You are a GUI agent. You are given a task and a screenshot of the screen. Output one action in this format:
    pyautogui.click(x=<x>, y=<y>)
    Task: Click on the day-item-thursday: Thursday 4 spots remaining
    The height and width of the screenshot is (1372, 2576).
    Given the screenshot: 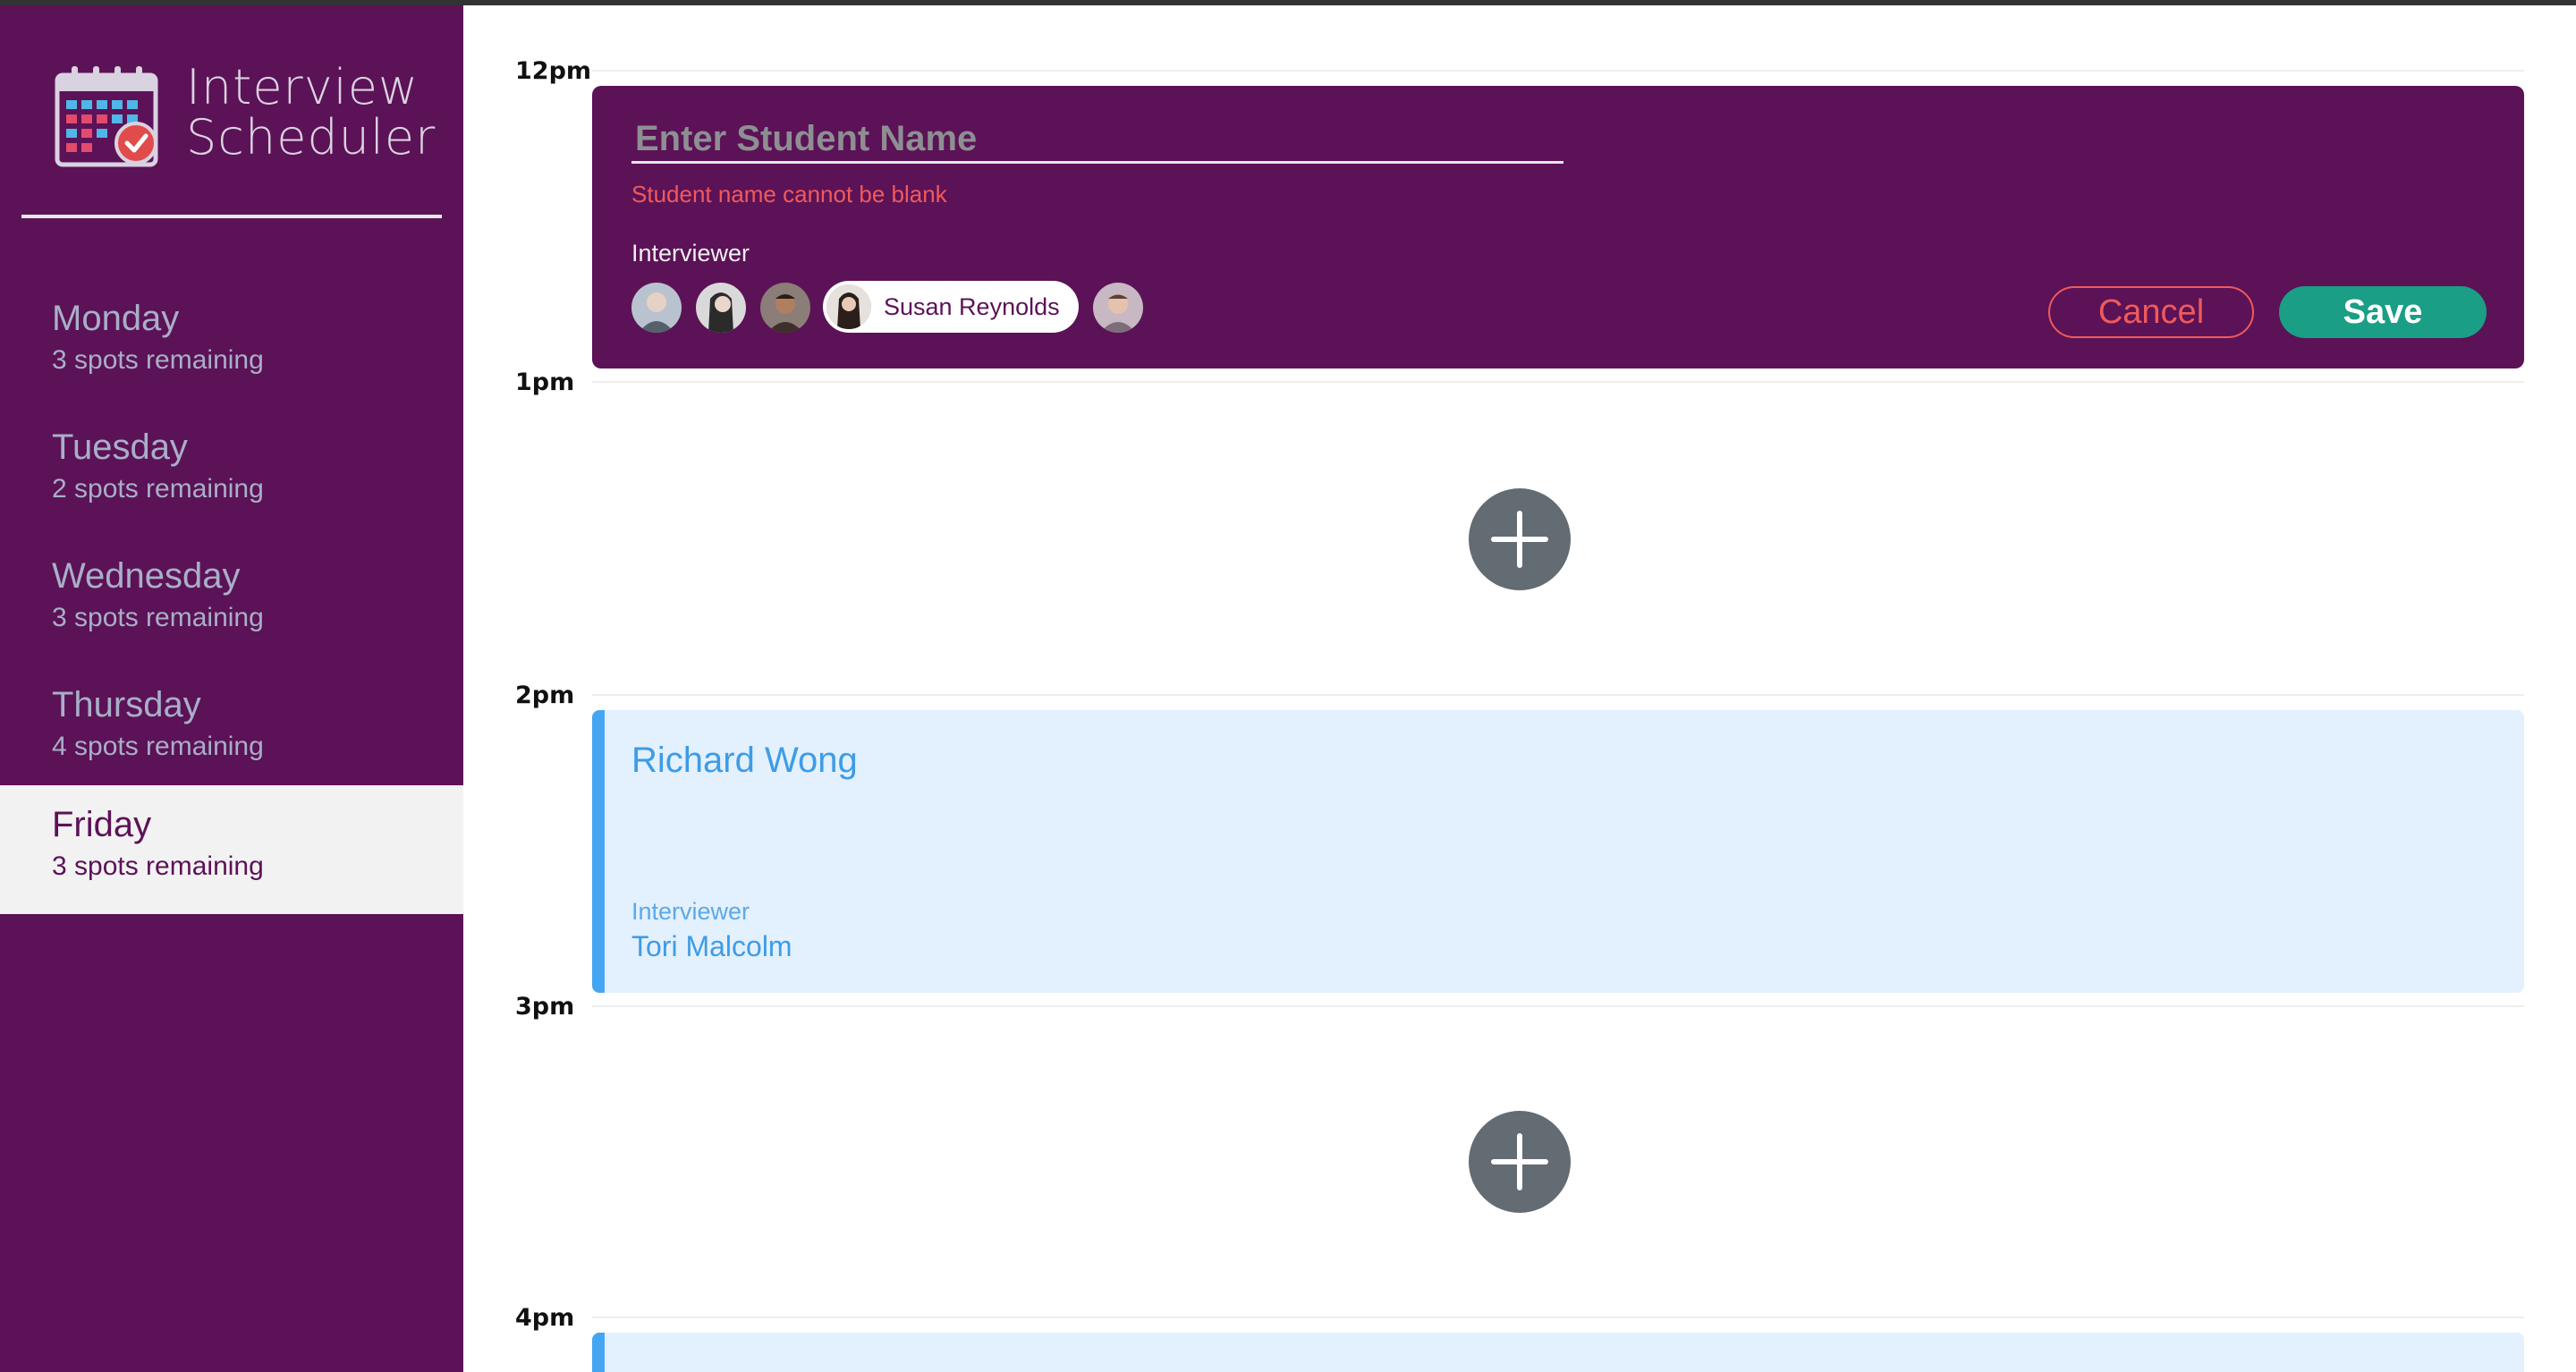 What is the action you would take?
    pyautogui.click(x=231, y=729)
    